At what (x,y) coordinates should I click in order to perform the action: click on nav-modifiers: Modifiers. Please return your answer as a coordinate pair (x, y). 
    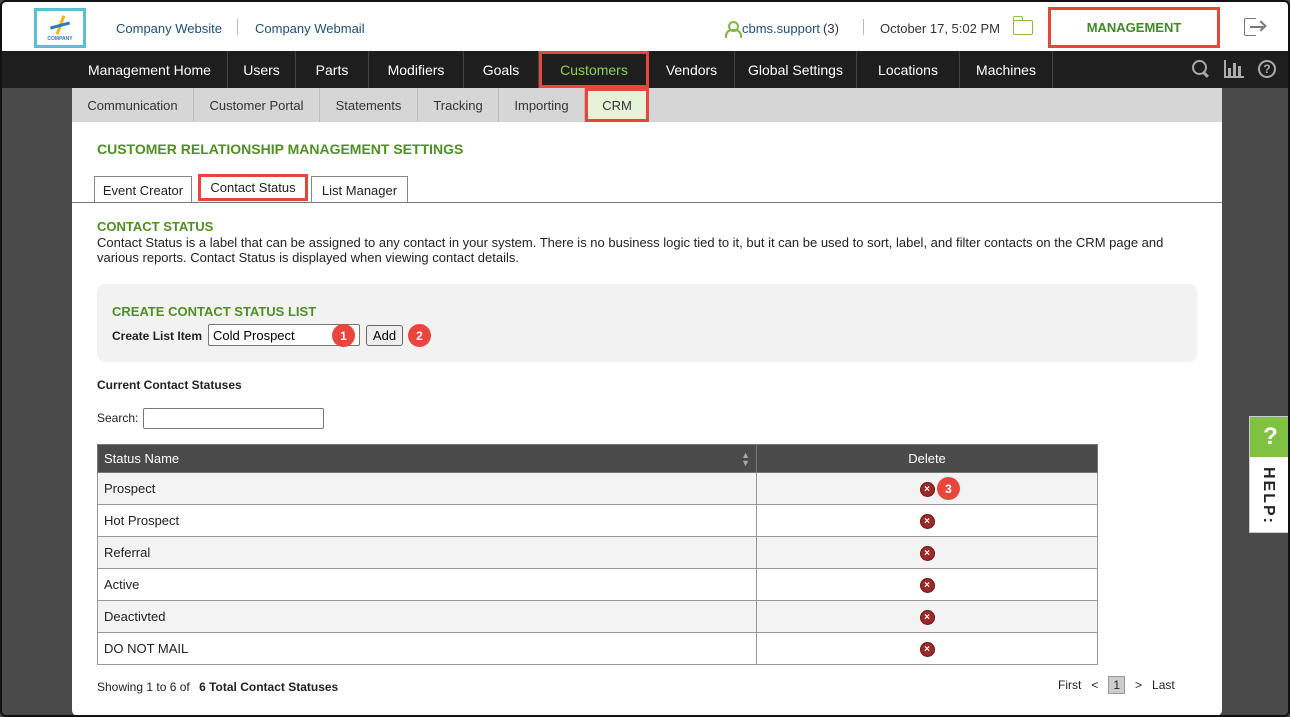
    Looking at the image, I should click on (416, 69).